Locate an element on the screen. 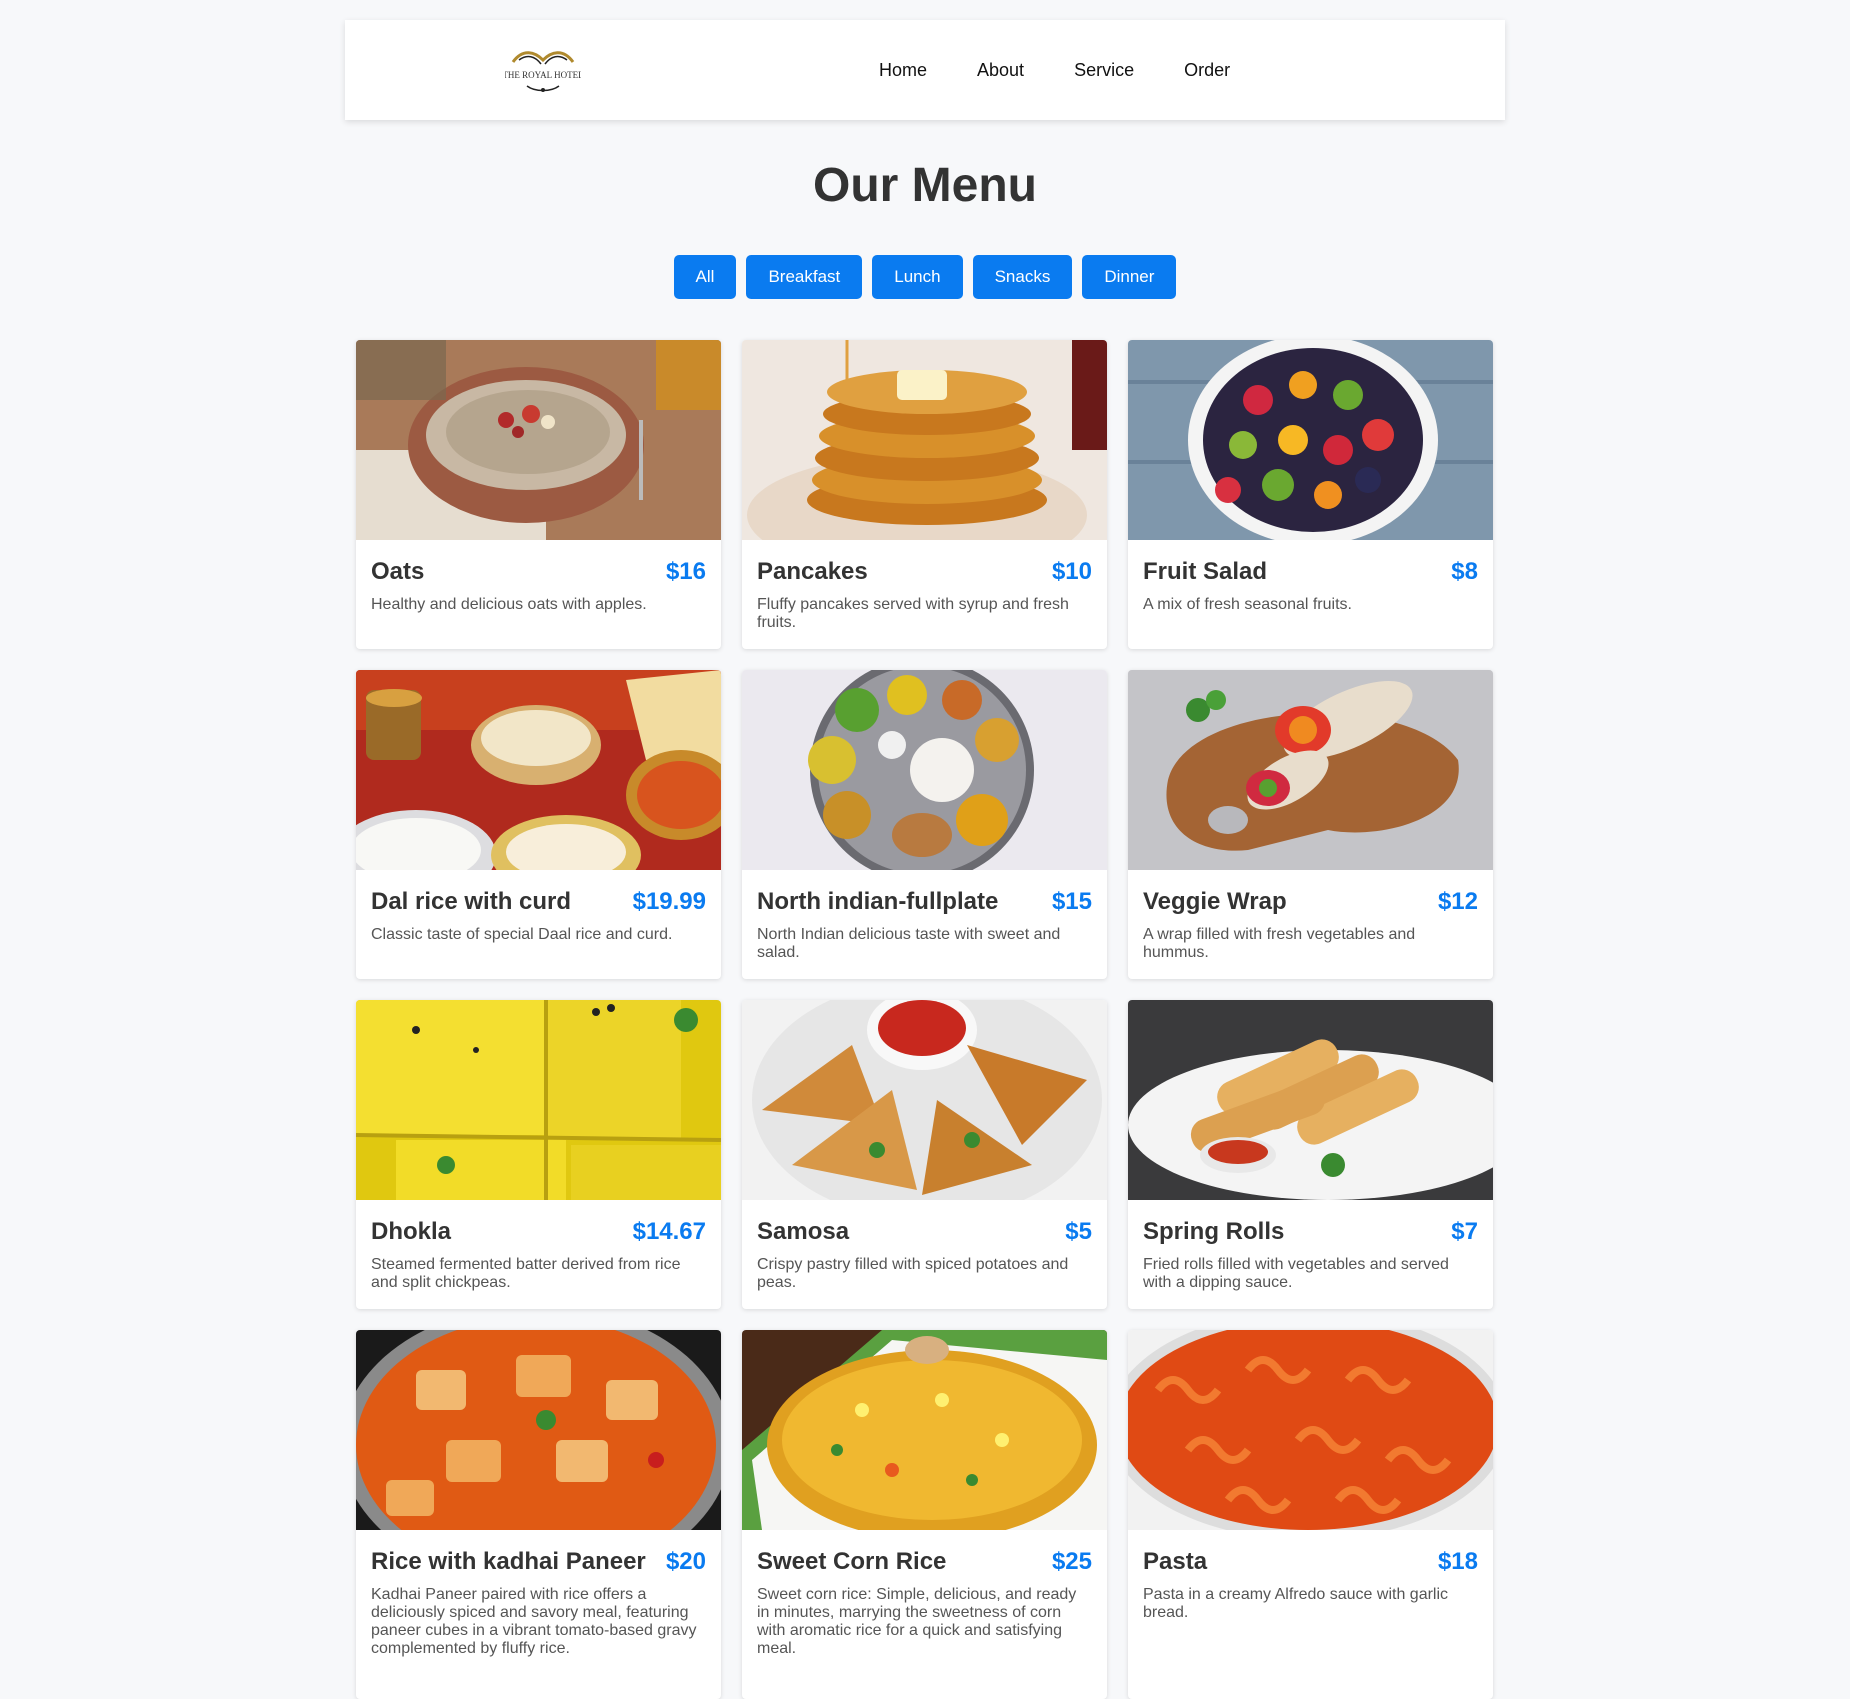  pancakes-icon is located at coordinates (924, 440).